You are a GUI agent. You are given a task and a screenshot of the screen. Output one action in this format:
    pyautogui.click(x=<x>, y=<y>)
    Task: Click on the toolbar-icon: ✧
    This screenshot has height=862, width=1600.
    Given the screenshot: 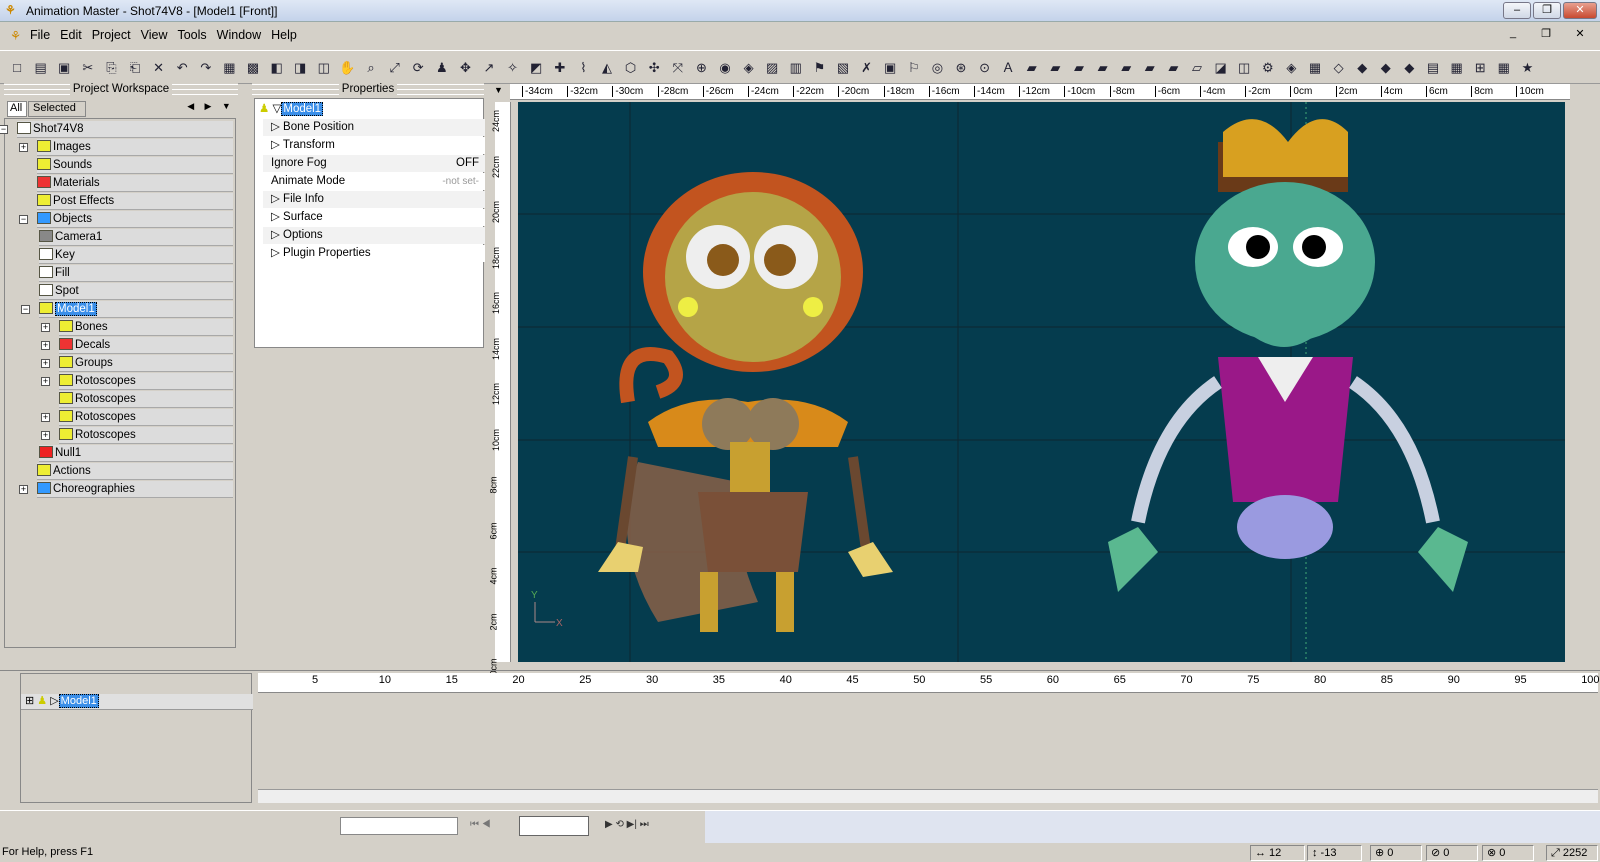 What is the action you would take?
    pyautogui.click(x=513, y=68)
    